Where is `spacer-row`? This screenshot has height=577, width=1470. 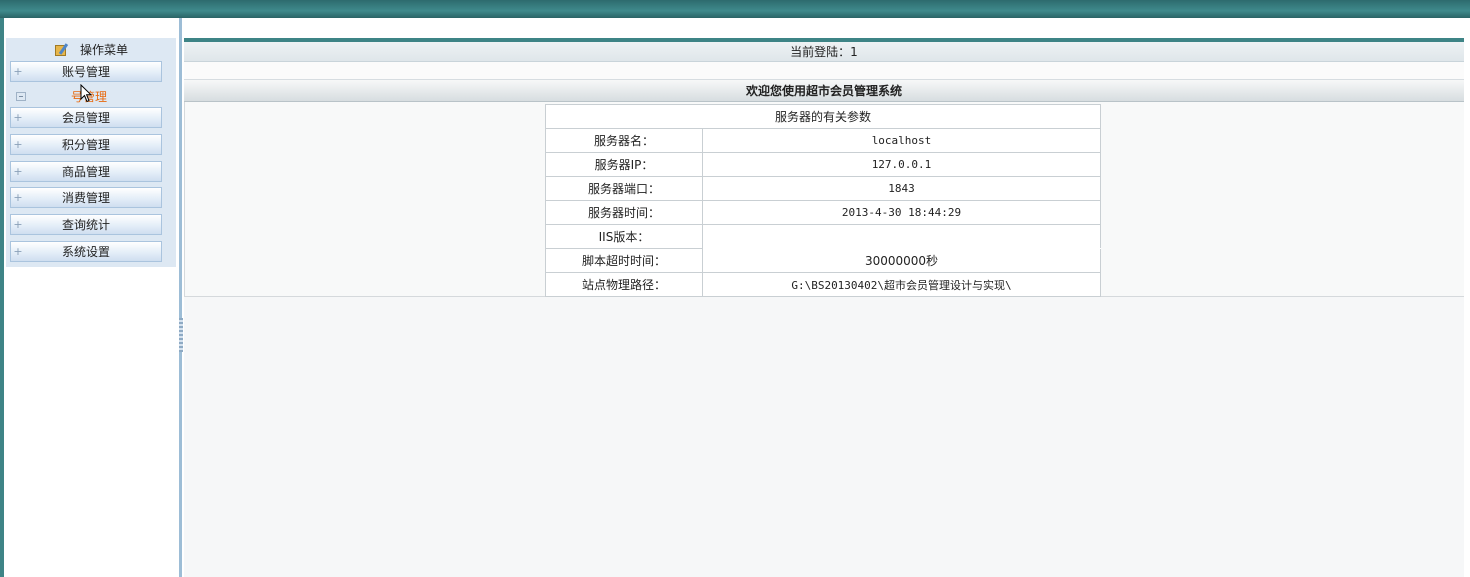
spacer-row is located at coordinates (824, 71).